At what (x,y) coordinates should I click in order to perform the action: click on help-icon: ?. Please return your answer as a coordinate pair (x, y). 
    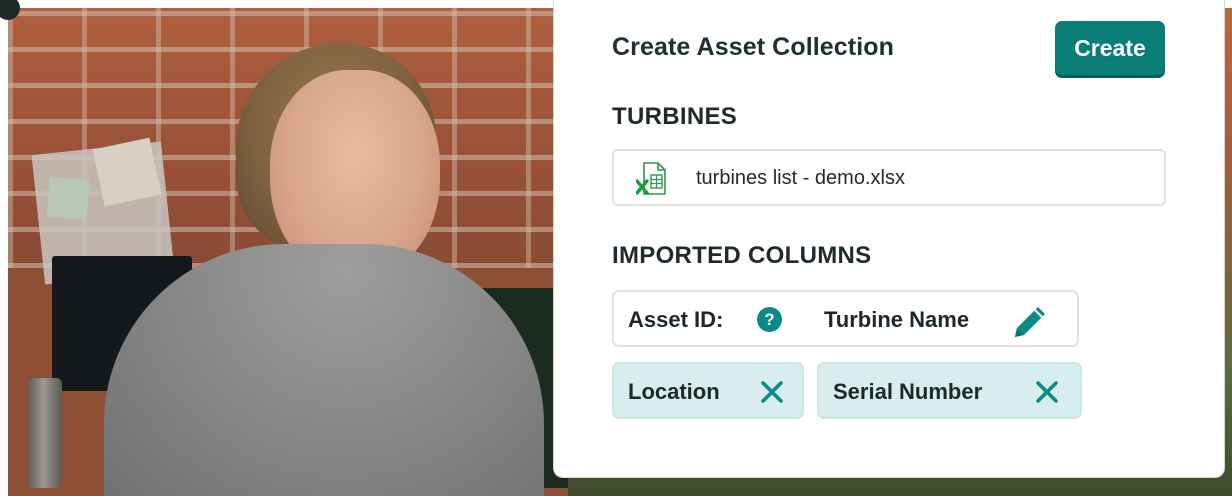
    Looking at the image, I should click on (769, 319).